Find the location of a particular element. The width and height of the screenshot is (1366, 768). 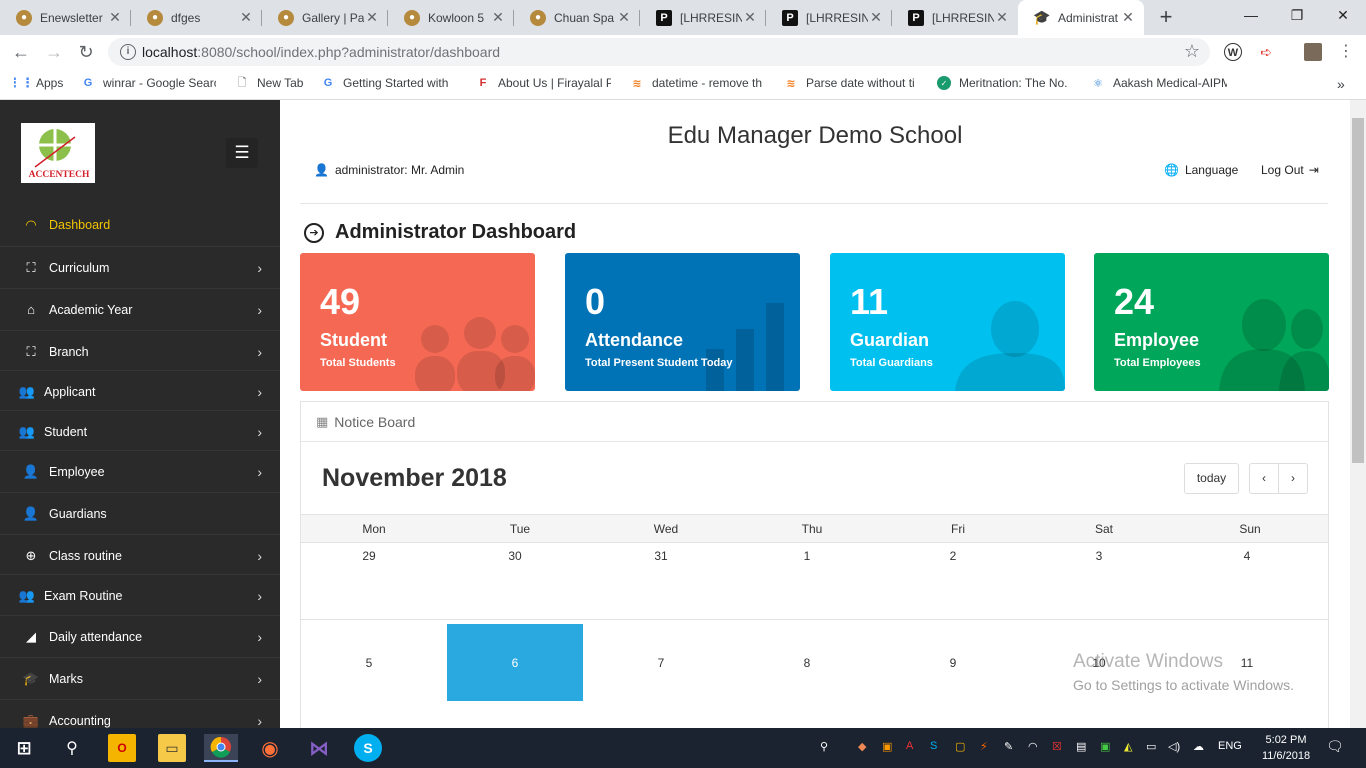

bookmark-item: ≋ datetime - remove th is located at coordinates (698, 83).